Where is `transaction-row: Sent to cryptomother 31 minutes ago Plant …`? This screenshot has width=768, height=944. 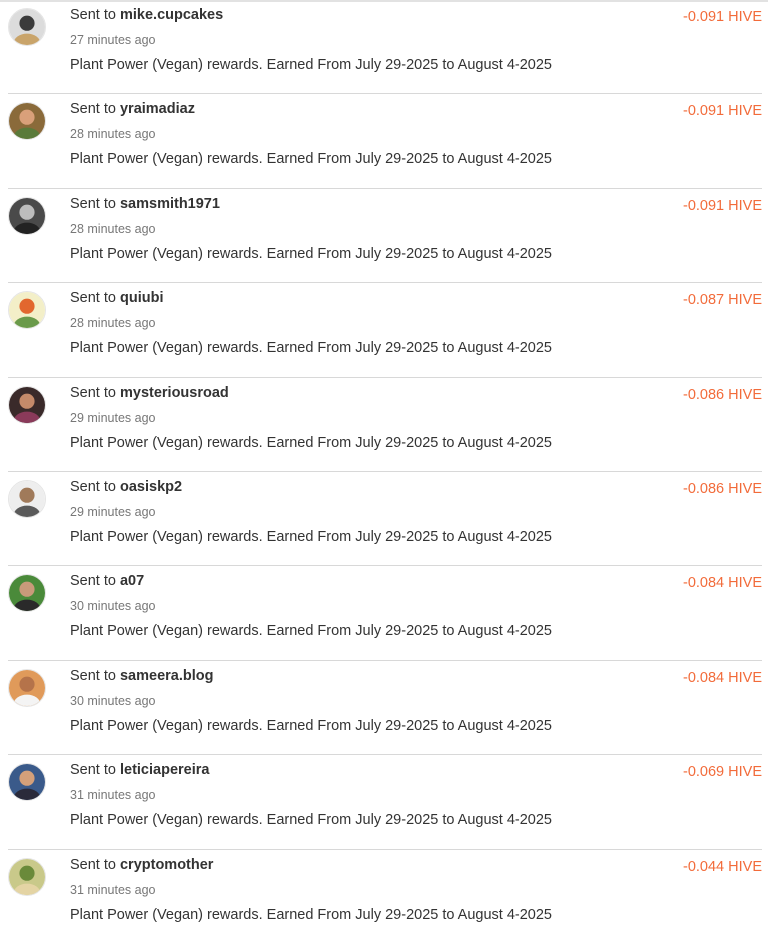
transaction-row: Sent to cryptomother 31 minutes ago Plant … is located at coordinates (384, 897).